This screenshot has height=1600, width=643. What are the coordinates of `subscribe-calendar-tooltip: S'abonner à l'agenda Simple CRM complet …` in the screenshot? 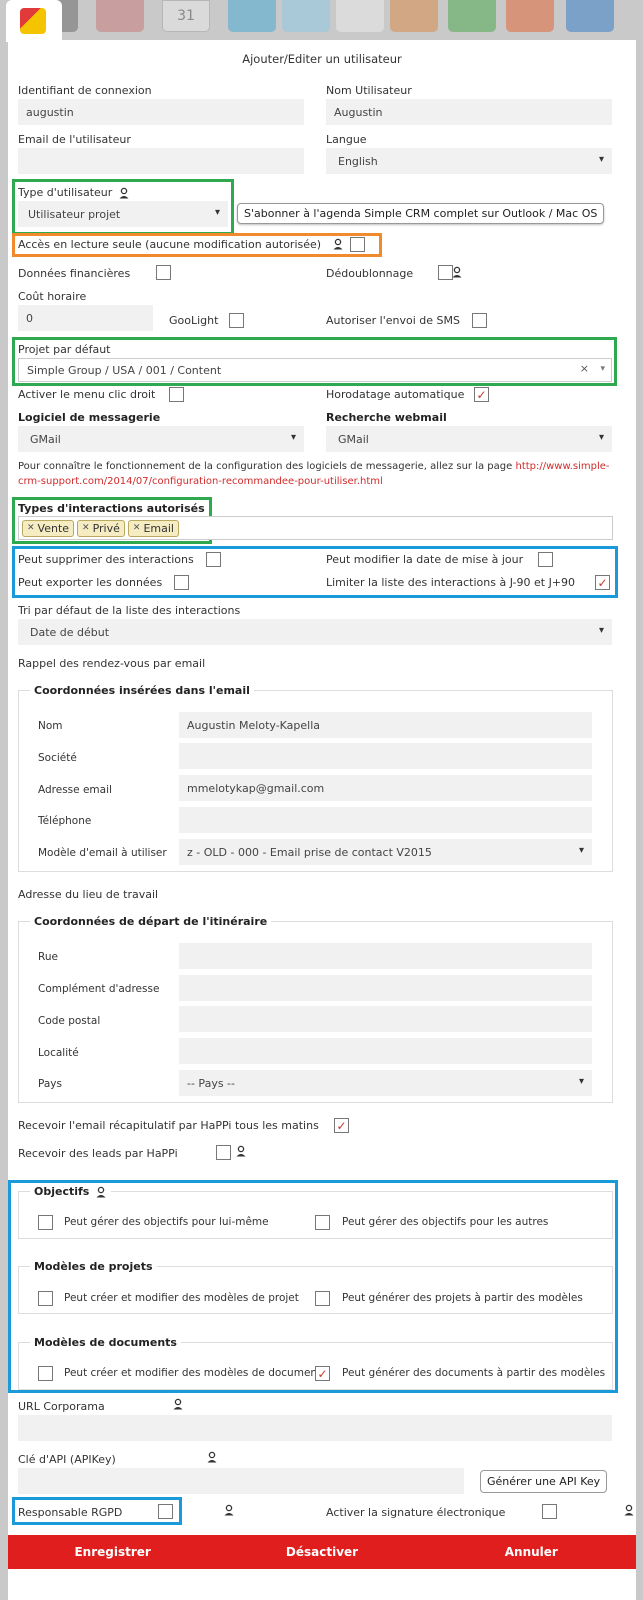 It's located at (421, 213).